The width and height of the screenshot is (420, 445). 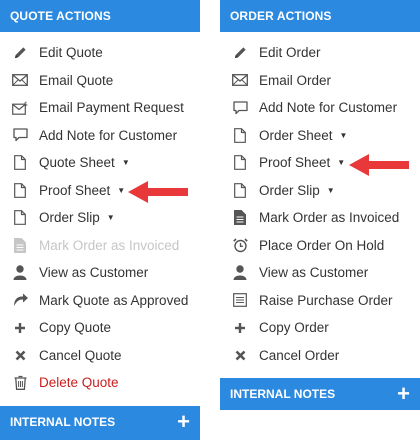 I want to click on action-label: Quote Sheet, so click(x=77, y=163).